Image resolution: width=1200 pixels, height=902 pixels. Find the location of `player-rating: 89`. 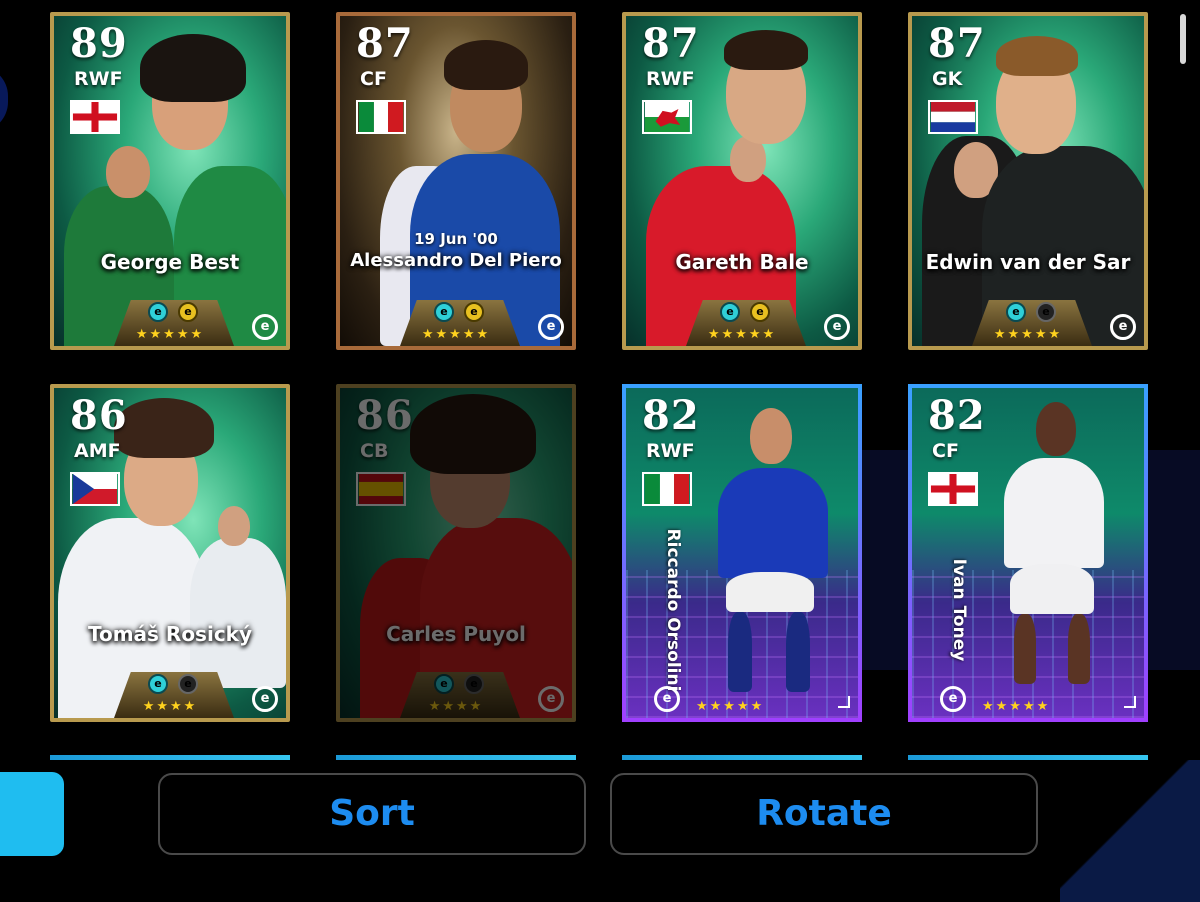

player-rating: 89 is located at coordinates (99, 43).